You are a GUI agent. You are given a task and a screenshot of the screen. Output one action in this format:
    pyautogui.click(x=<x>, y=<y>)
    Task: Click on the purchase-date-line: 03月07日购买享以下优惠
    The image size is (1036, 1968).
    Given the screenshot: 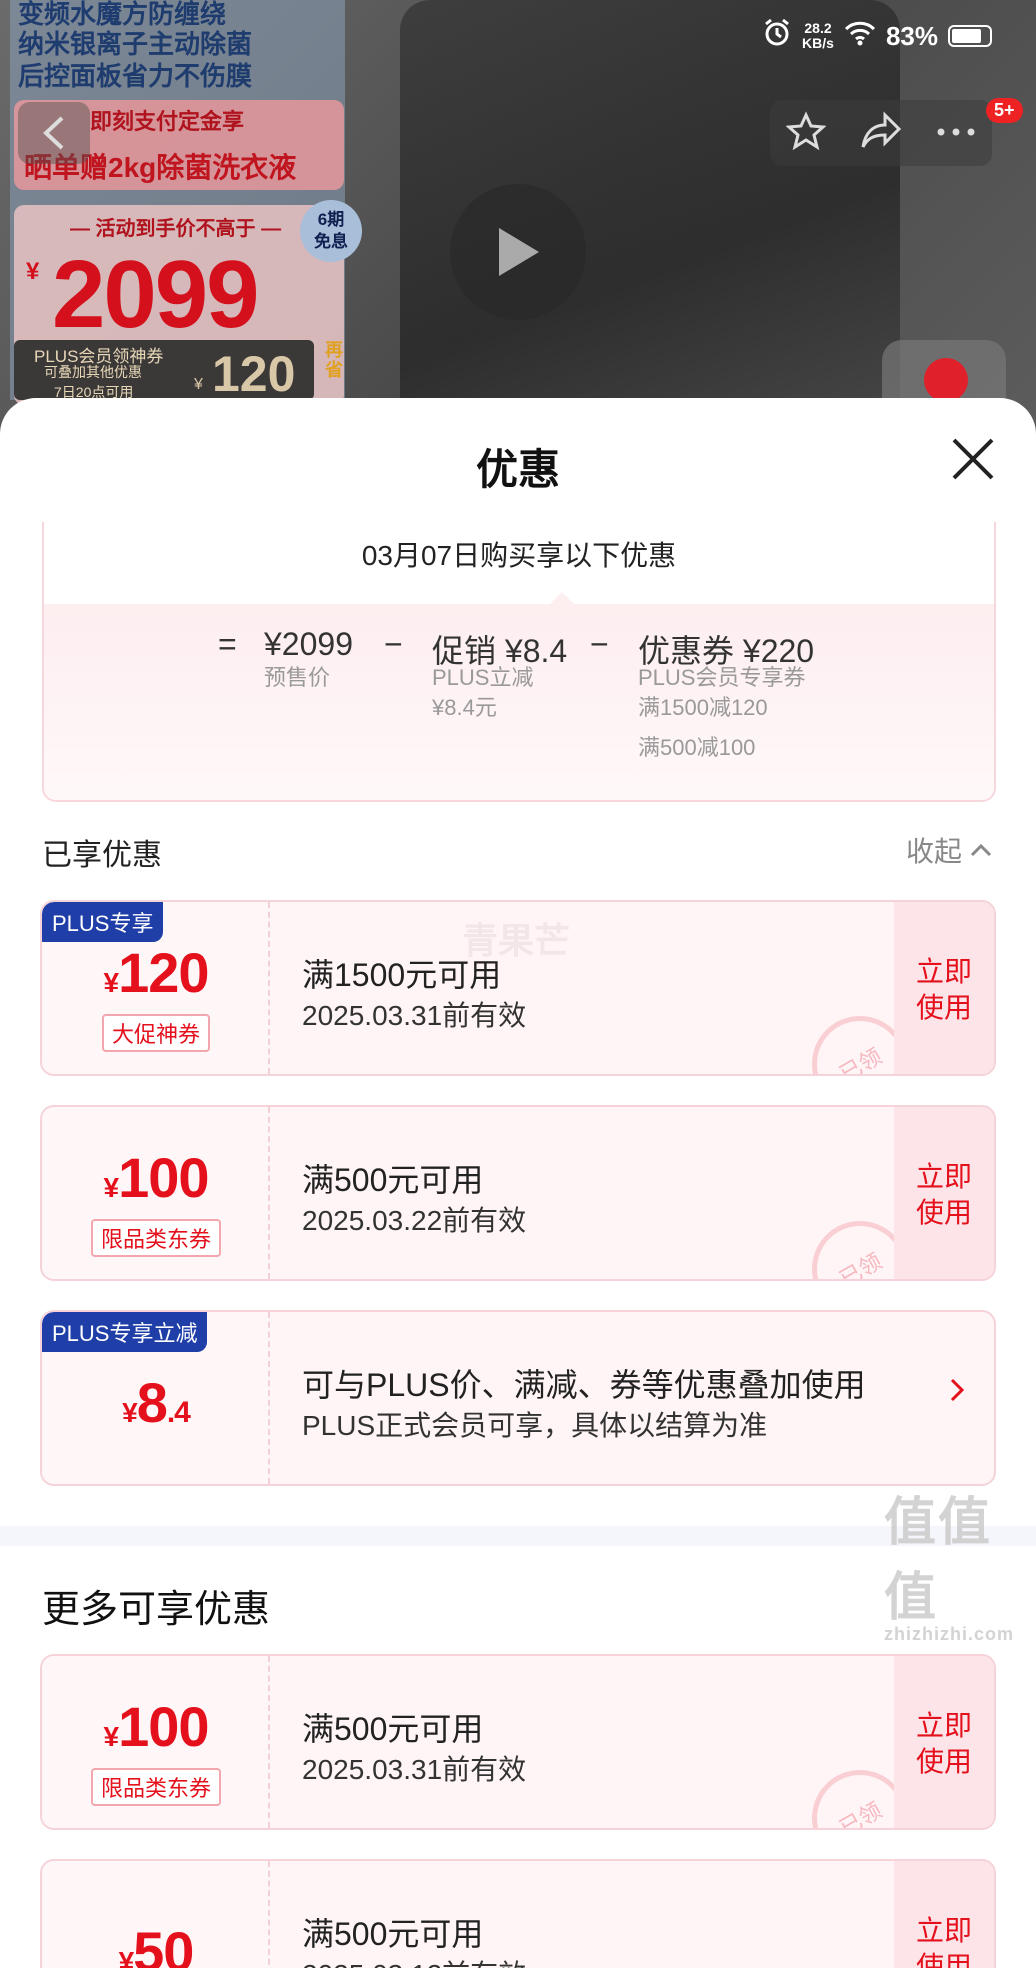 What is the action you would take?
    pyautogui.click(x=519, y=555)
    